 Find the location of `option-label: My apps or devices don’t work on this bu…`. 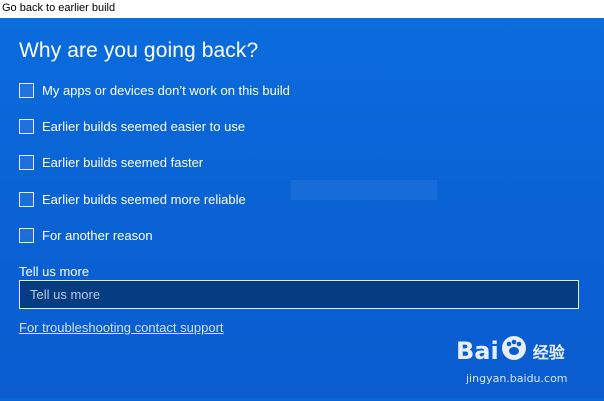

option-label: My apps or devices don’t work on this bu… is located at coordinates (166, 90).